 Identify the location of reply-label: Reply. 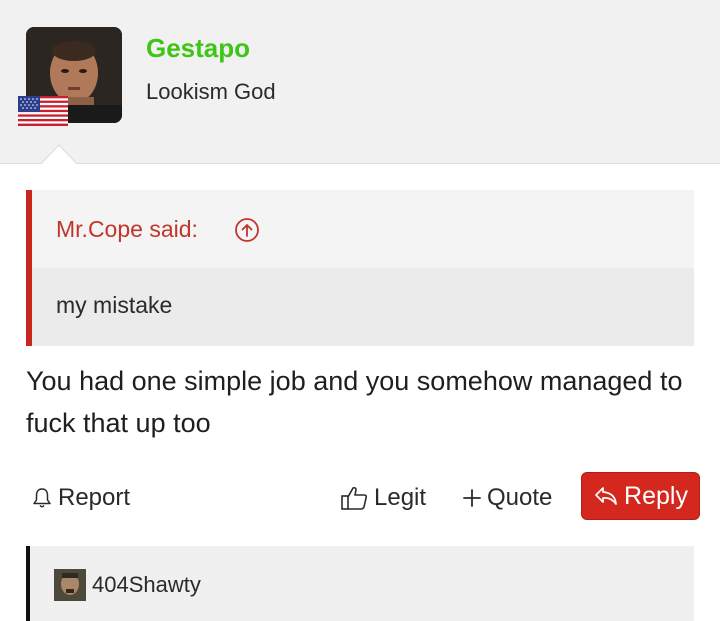
(656, 495).